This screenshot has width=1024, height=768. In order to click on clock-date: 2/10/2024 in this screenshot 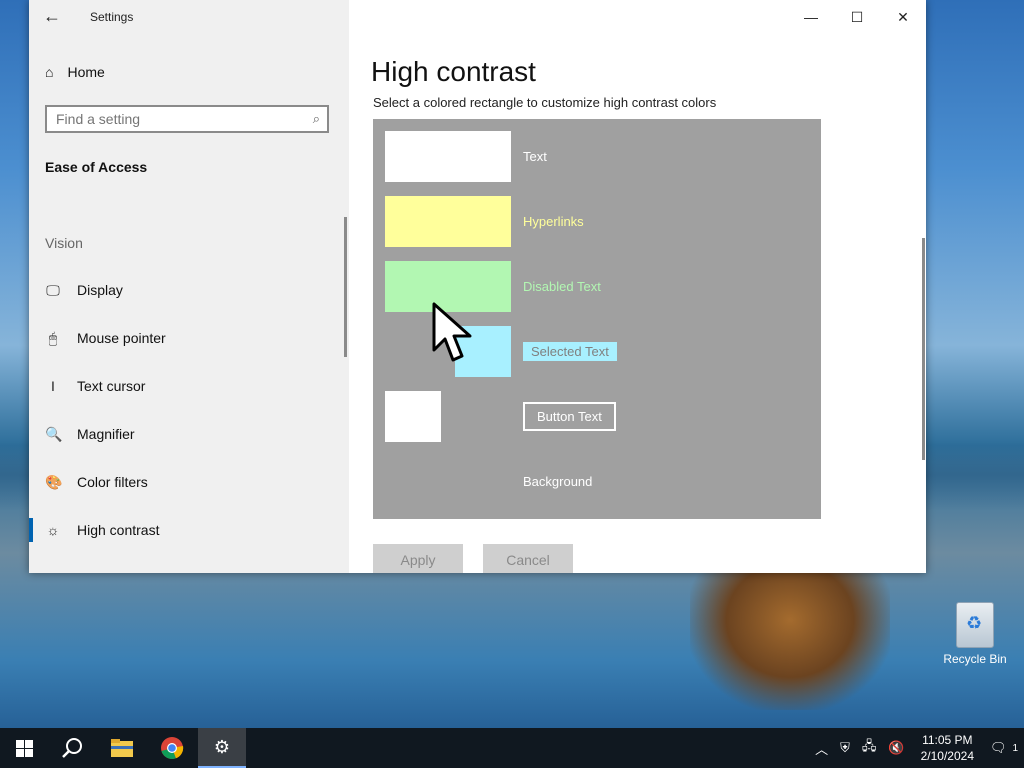, I will do `click(947, 756)`.